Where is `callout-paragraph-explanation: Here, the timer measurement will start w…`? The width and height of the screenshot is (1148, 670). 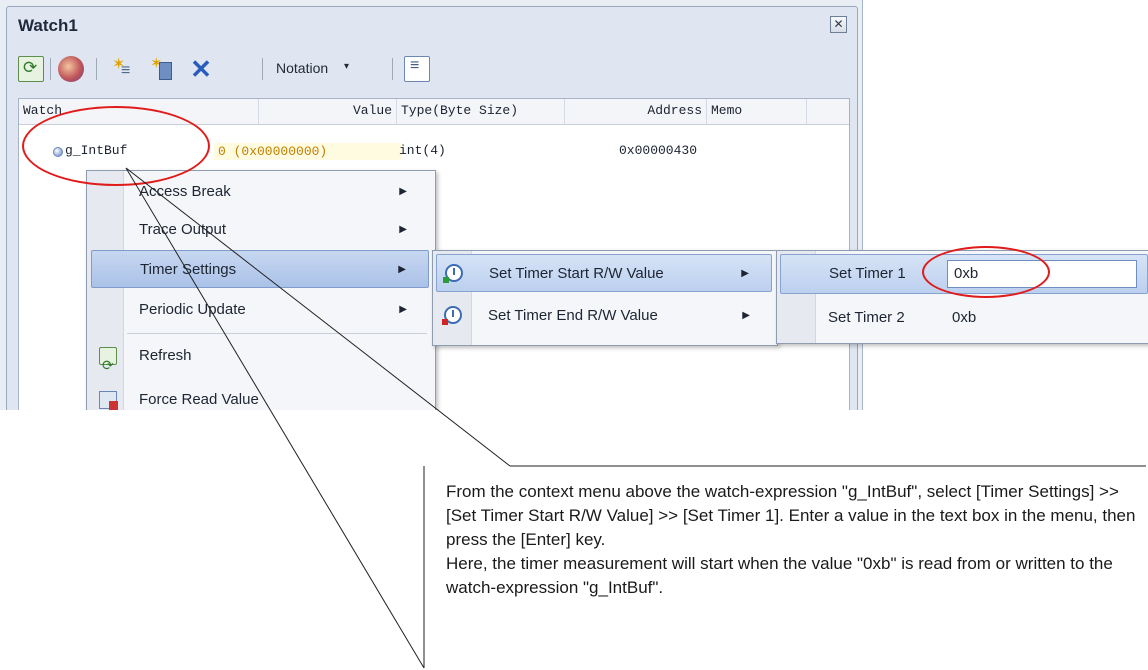
callout-paragraph-explanation: Here, the timer measurement will start w… is located at coordinates (779, 575).